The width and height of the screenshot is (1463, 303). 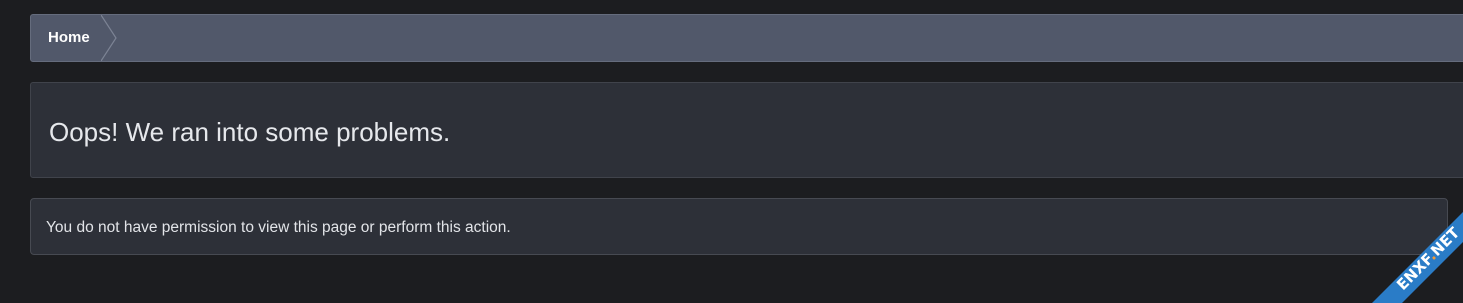 I want to click on breadcrumb-separator-icon, so click(x=109, y=38).